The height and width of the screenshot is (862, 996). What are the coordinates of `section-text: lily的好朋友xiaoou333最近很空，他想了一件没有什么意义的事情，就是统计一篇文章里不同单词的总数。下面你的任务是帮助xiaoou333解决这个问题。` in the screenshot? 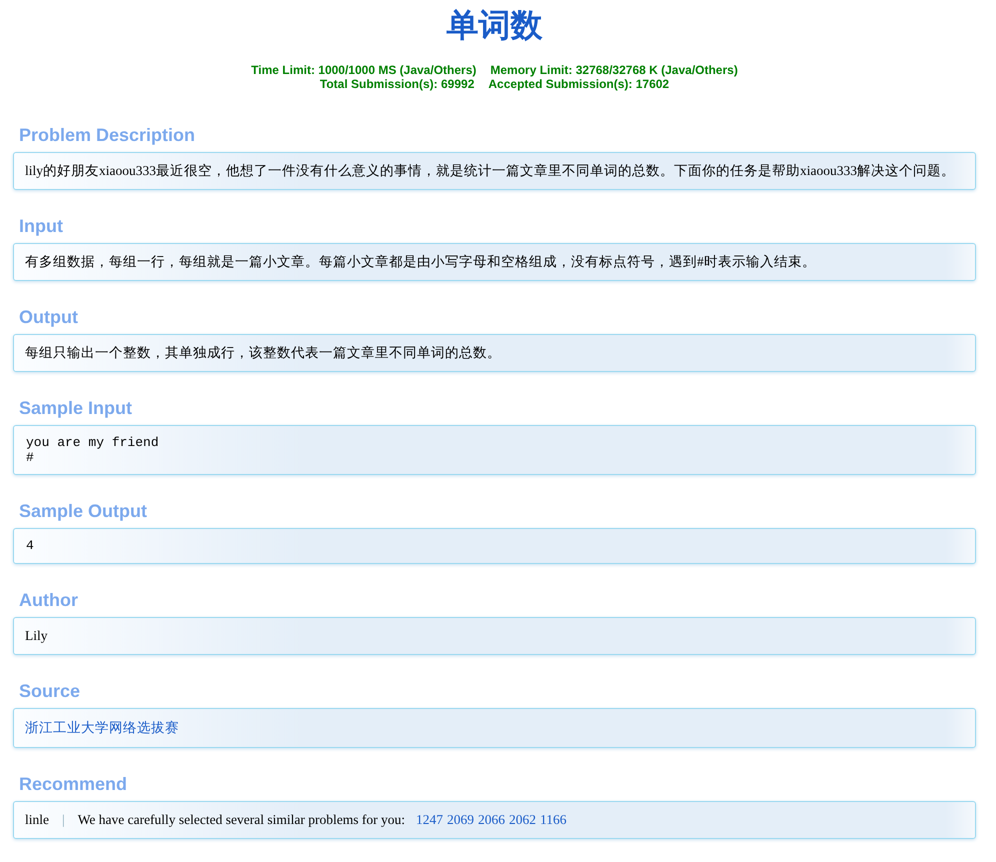 It's located at (490, 171).